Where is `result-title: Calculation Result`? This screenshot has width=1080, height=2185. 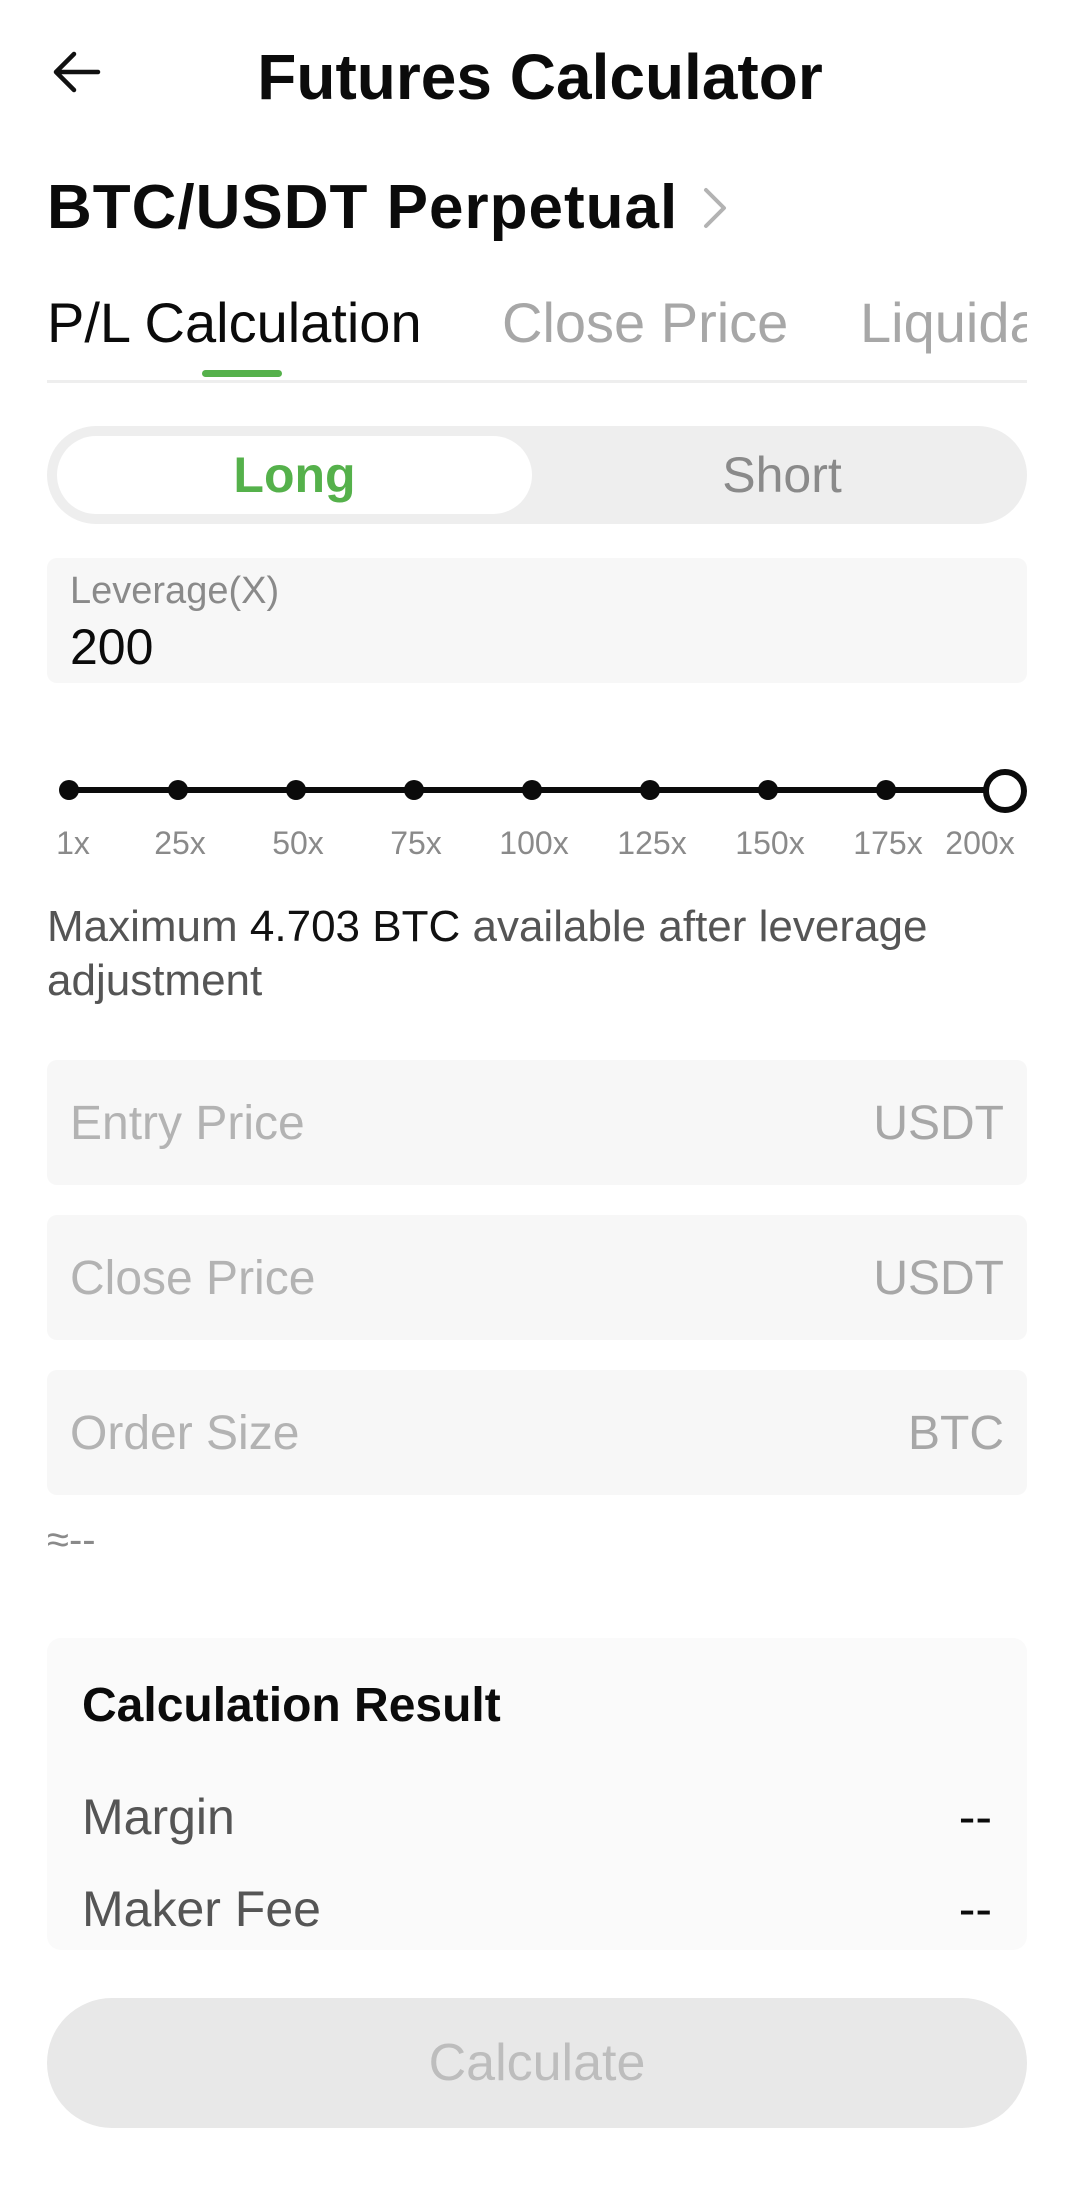 result-title: Calculation Result is located at coordinates (291, 1705).